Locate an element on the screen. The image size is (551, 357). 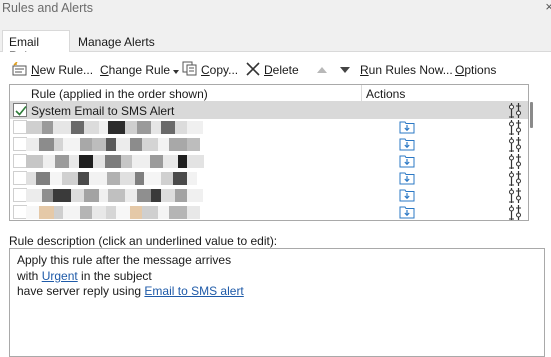
change-rule-label: Change Rule is located at coordinates (135, 70).